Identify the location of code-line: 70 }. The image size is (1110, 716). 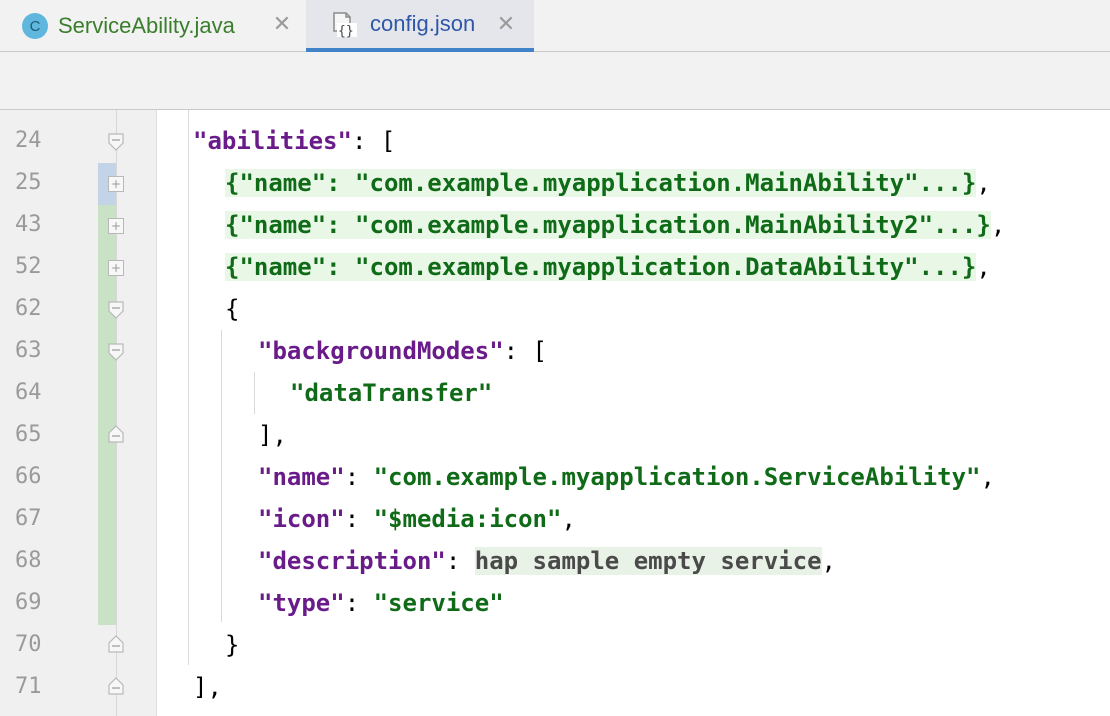
(555, 645).